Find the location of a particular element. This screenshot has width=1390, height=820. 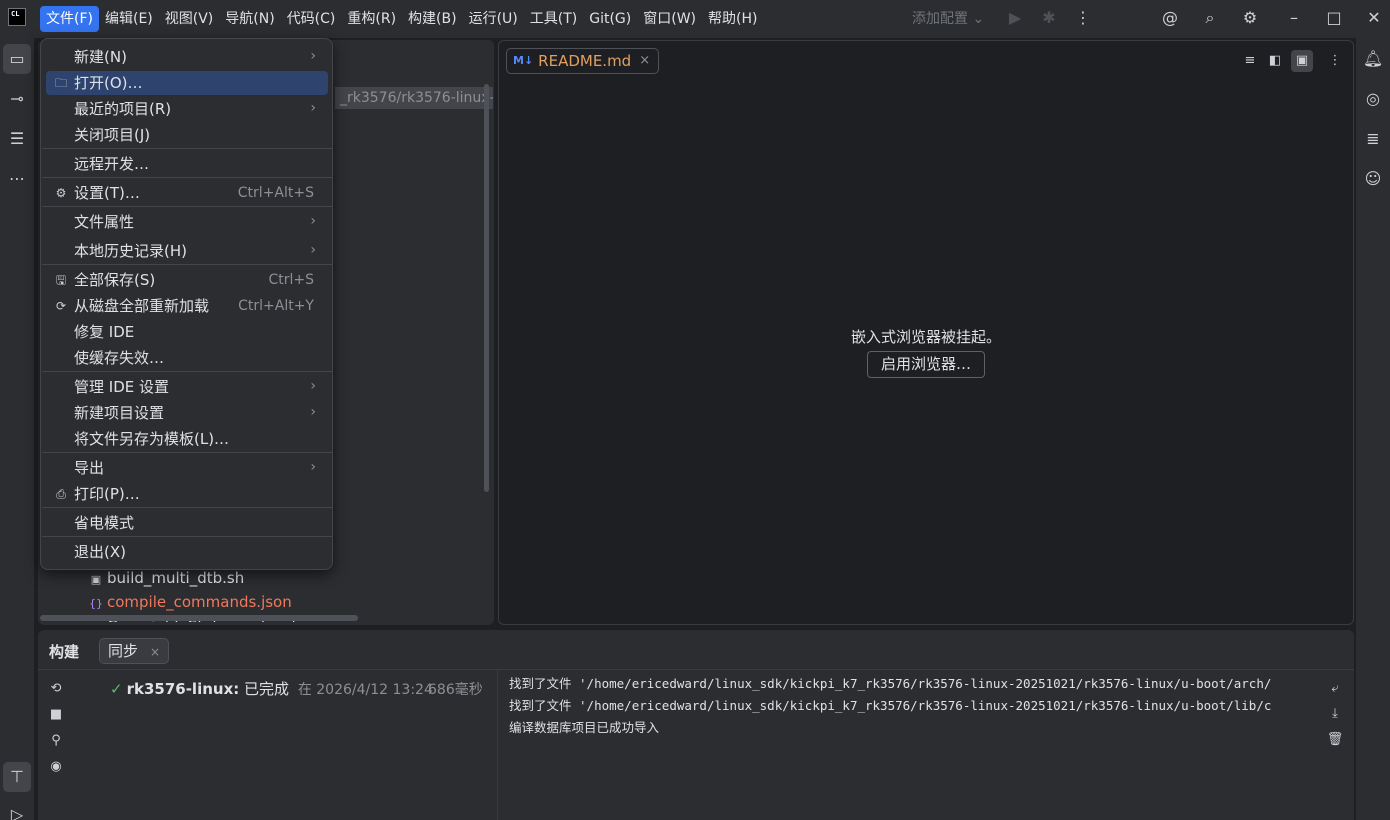

file-menu-item: 本地历史记录(H) › is located at coordinates (187, 251).